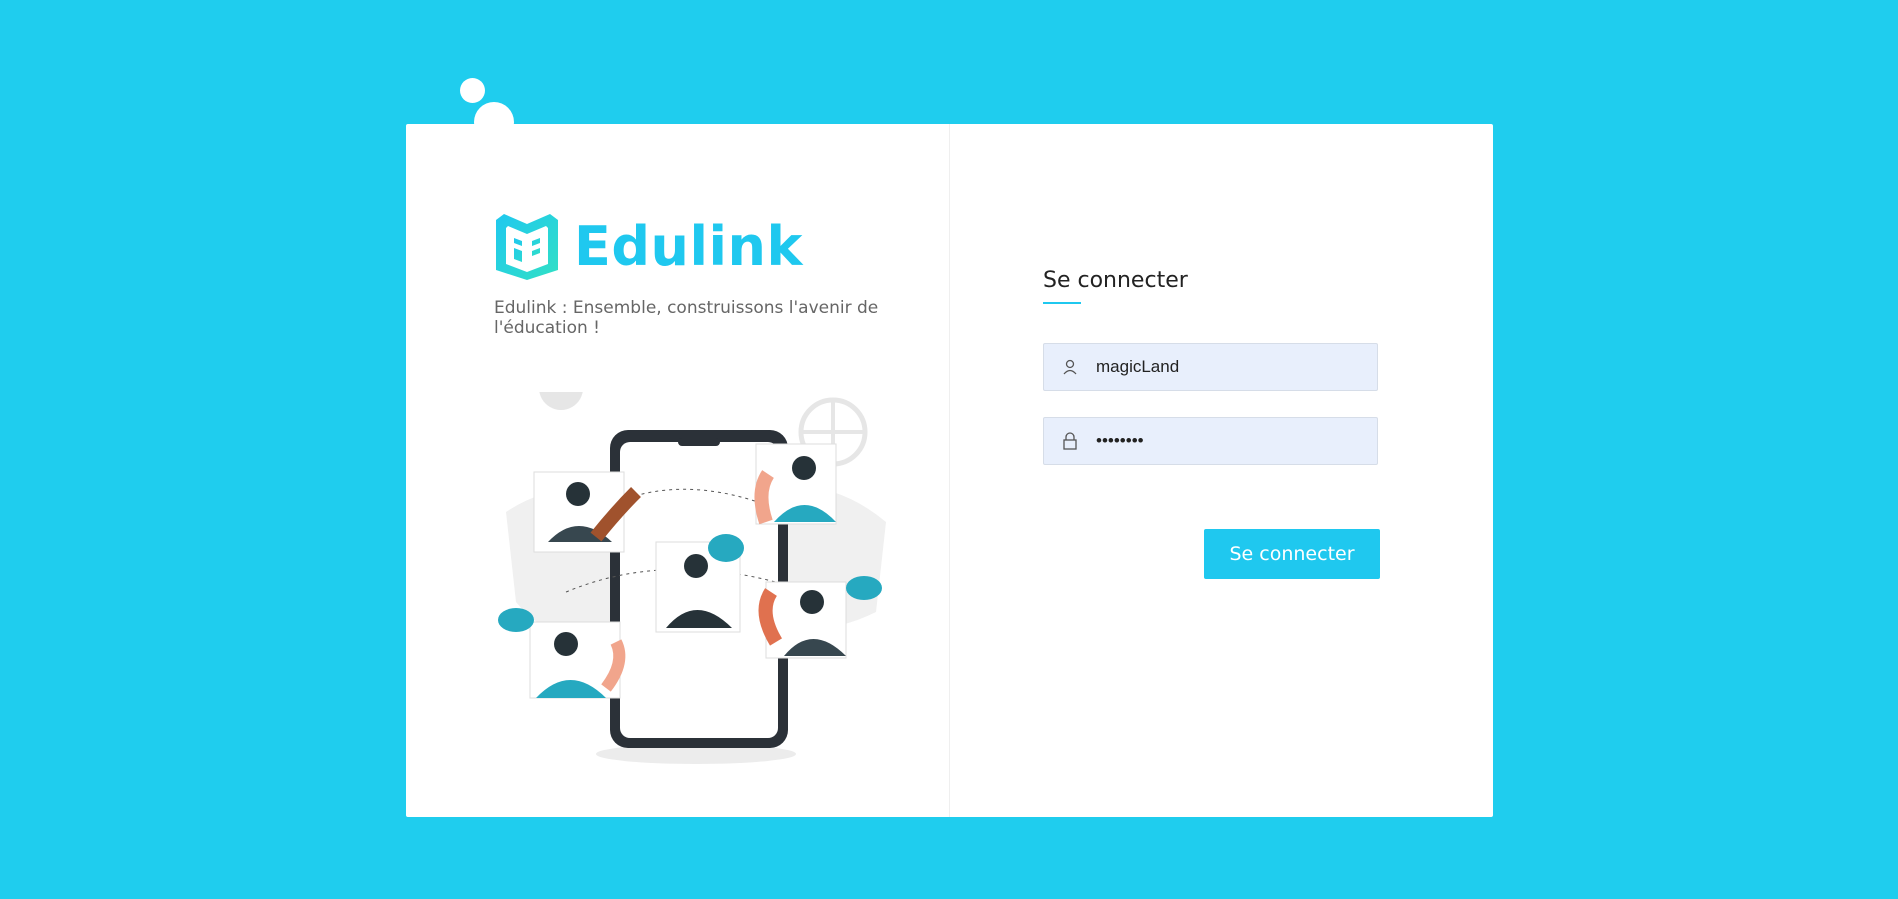 This screenshot has width=1898, height=899. What do you see at coordinates (1062, 303) in the screenshot?
I see `title-underline` at bounding box center [1062, 303].